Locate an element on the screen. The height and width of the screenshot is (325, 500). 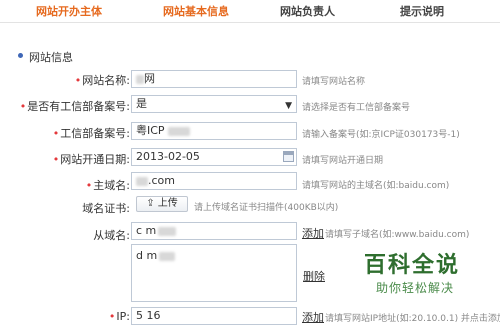
icp-number-hint: 请输入备案号(如:京ICP证030173号-1) is located at coordinates (381, 135).